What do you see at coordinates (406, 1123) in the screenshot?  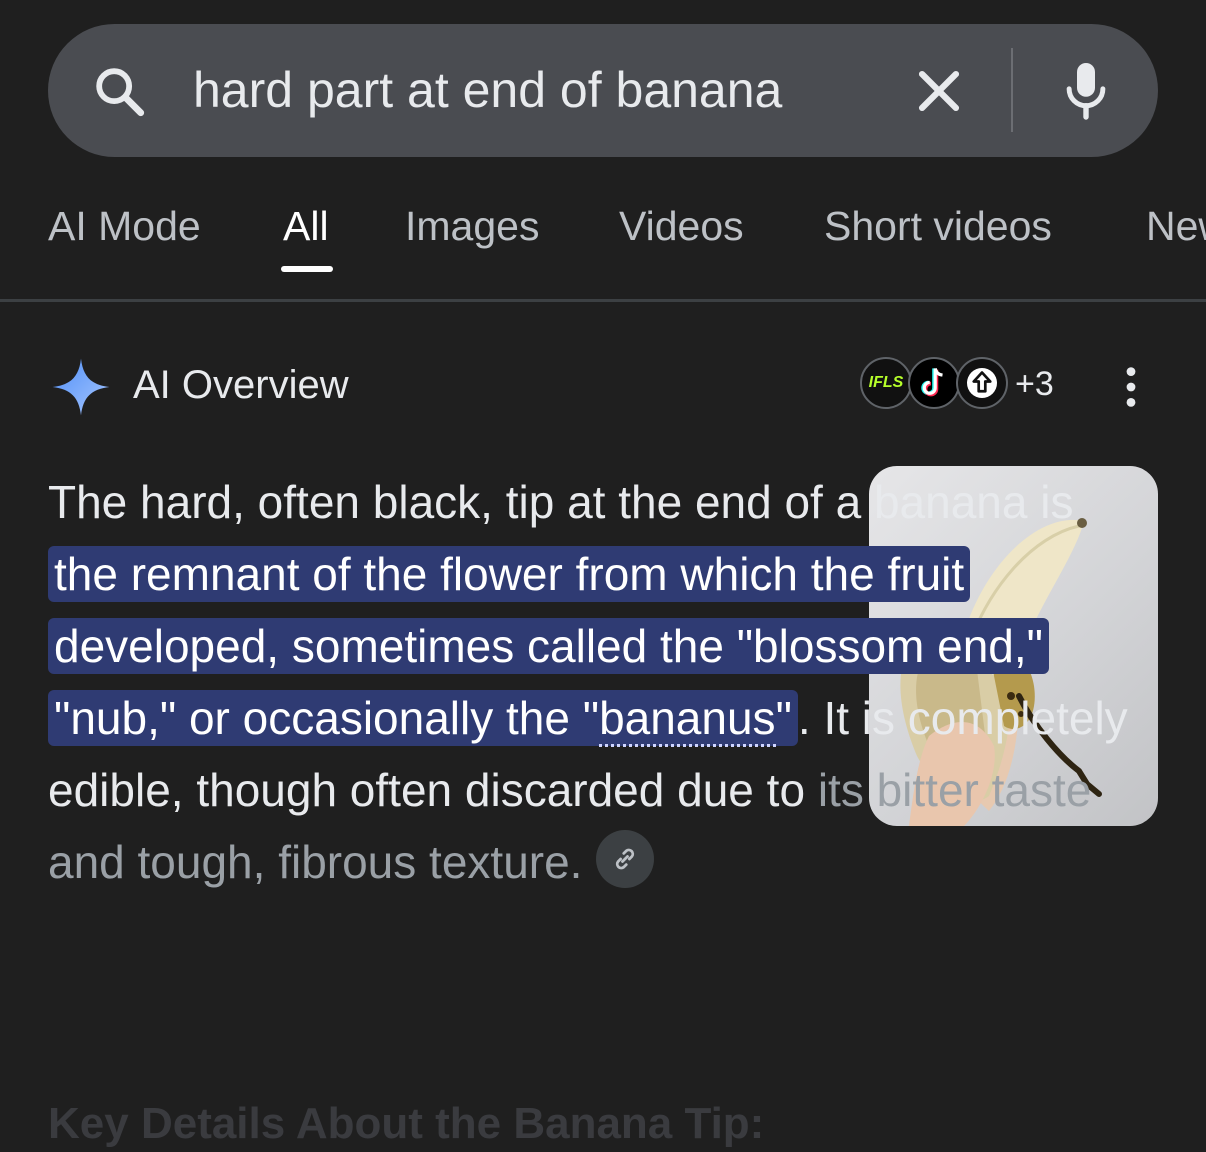 I see `key-details-heading: Key Details About the Banana Tip:` at bounding box center [406, 1123].